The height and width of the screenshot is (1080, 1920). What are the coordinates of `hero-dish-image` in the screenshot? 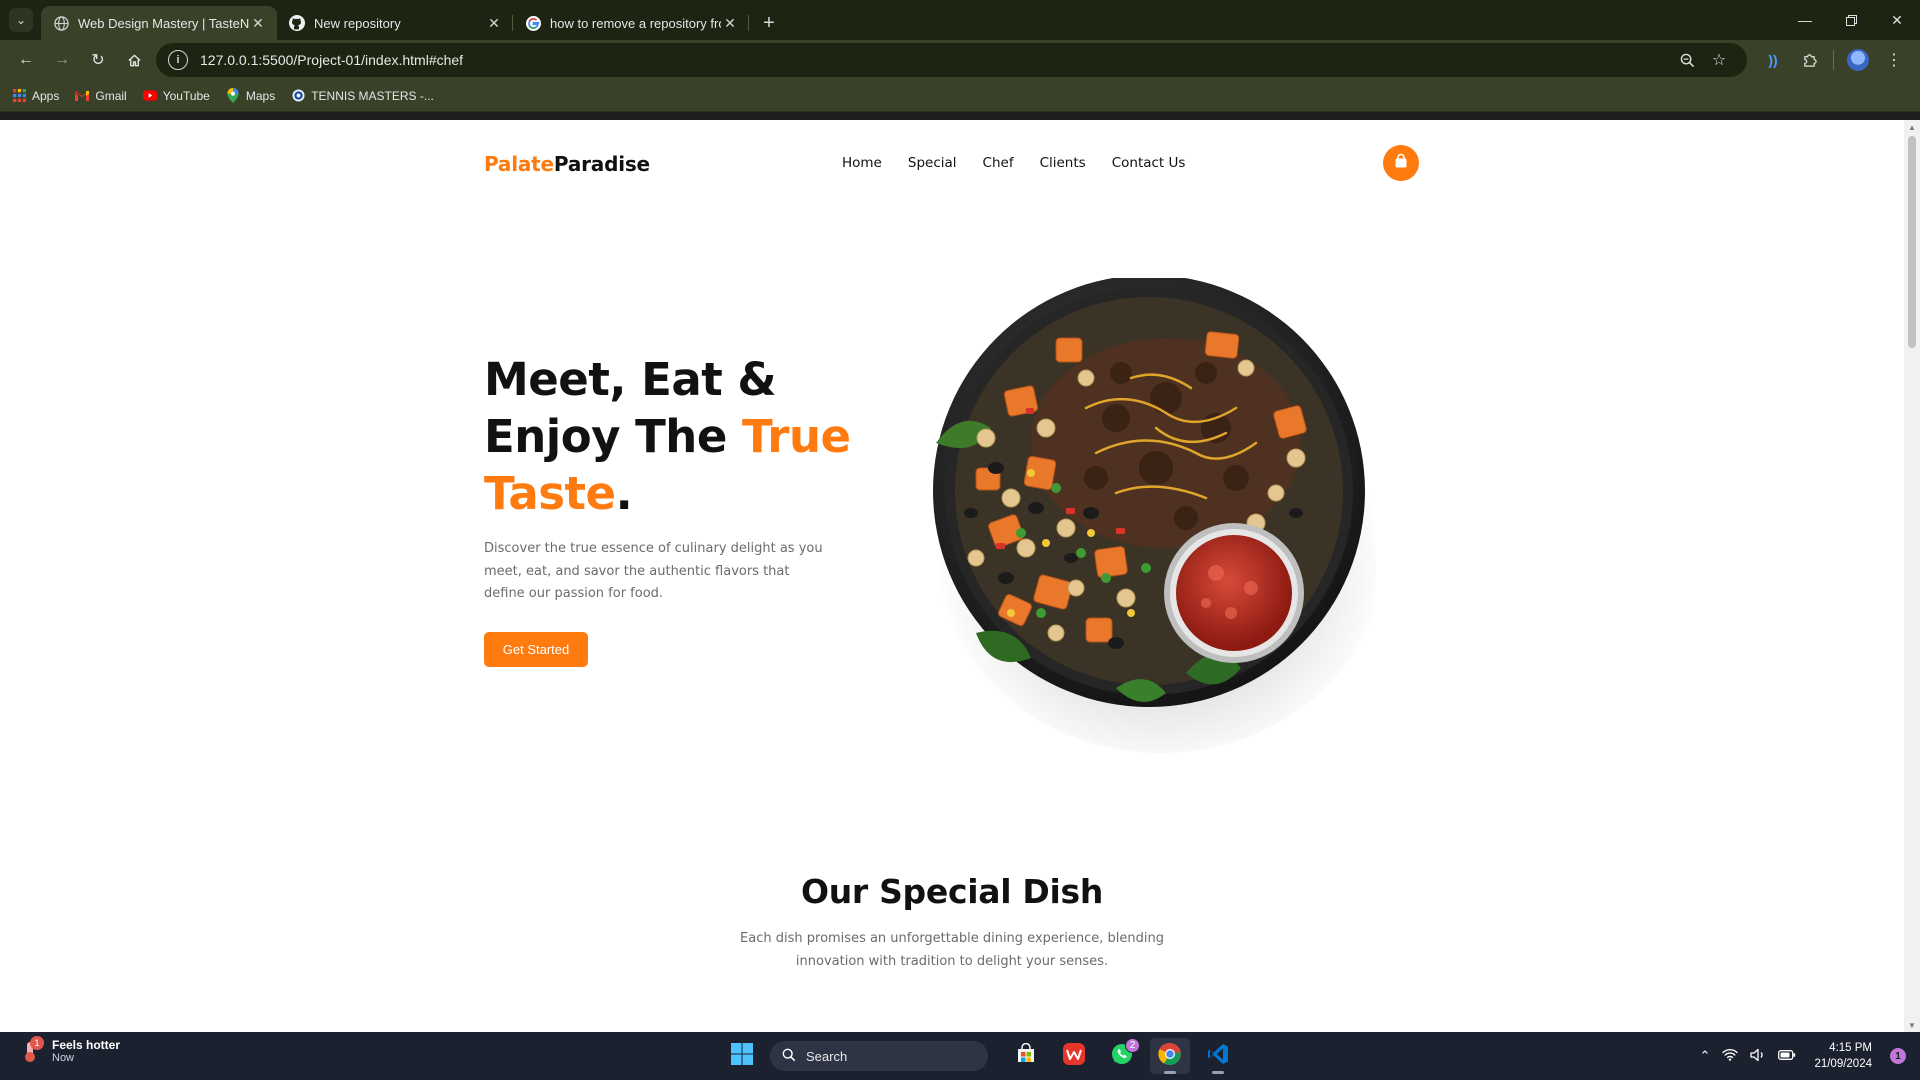 It's located at (1151, 514).